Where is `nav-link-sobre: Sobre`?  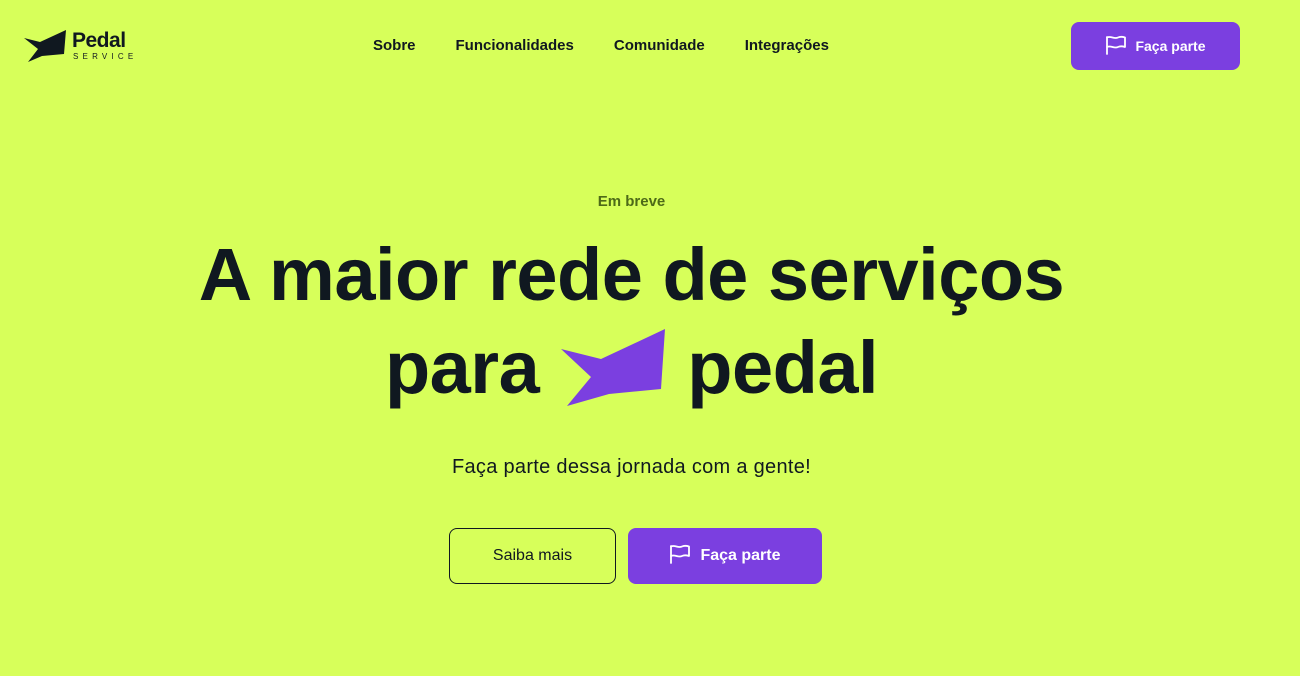 nav-link-sobre: Sobre is located at coordinates (394, 46).